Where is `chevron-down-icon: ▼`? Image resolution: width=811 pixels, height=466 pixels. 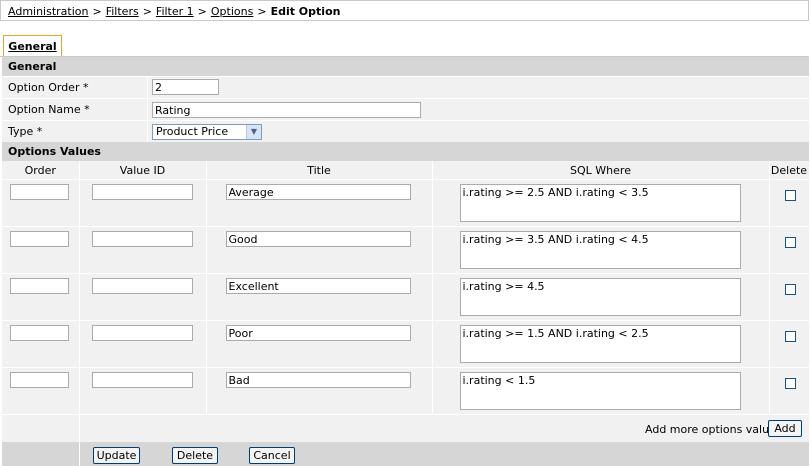
chevron-down-icon: ▼ is located at coordinates (253, 132).